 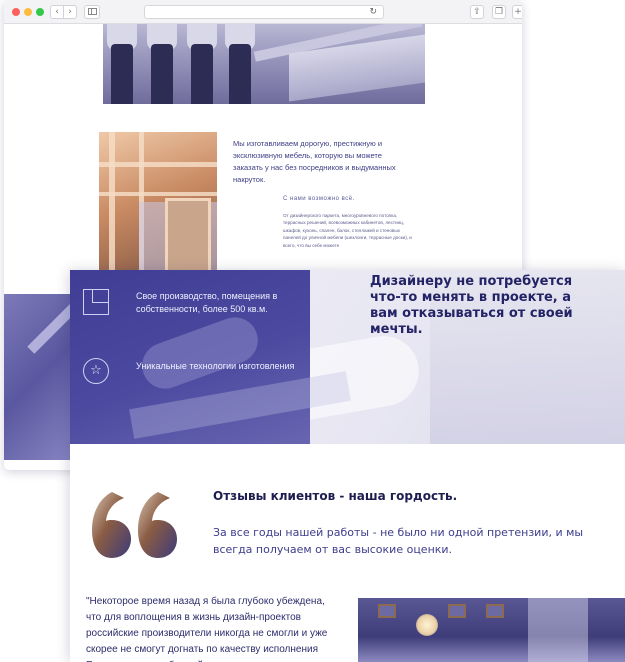 What do you see at coordinates (158, 207) in the screenshot?
I see `workshop-photo` at bounding box center [158, 207].